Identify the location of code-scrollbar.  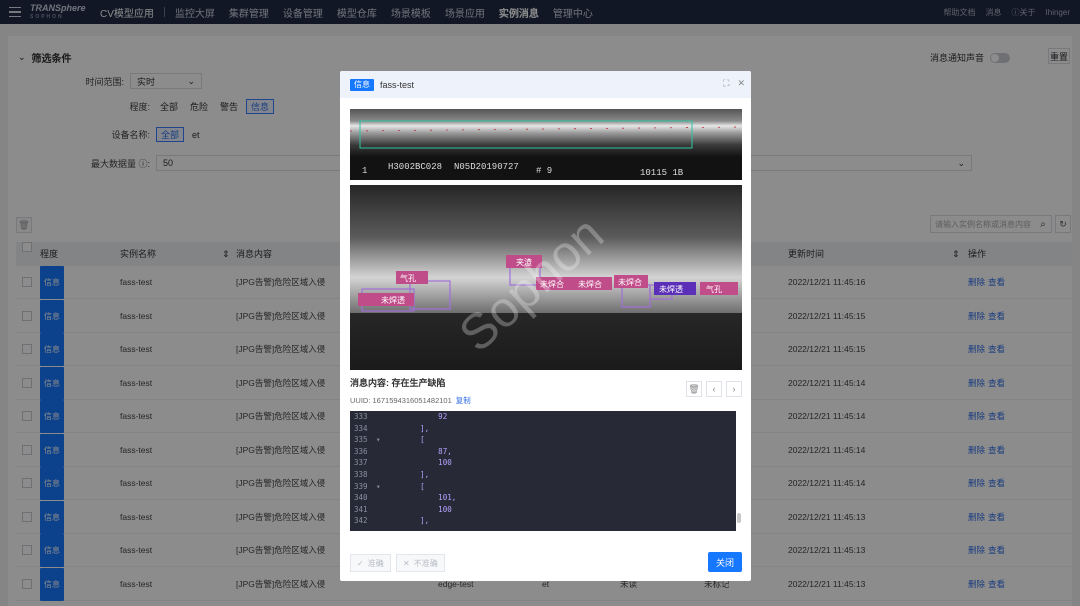
(739, 518).